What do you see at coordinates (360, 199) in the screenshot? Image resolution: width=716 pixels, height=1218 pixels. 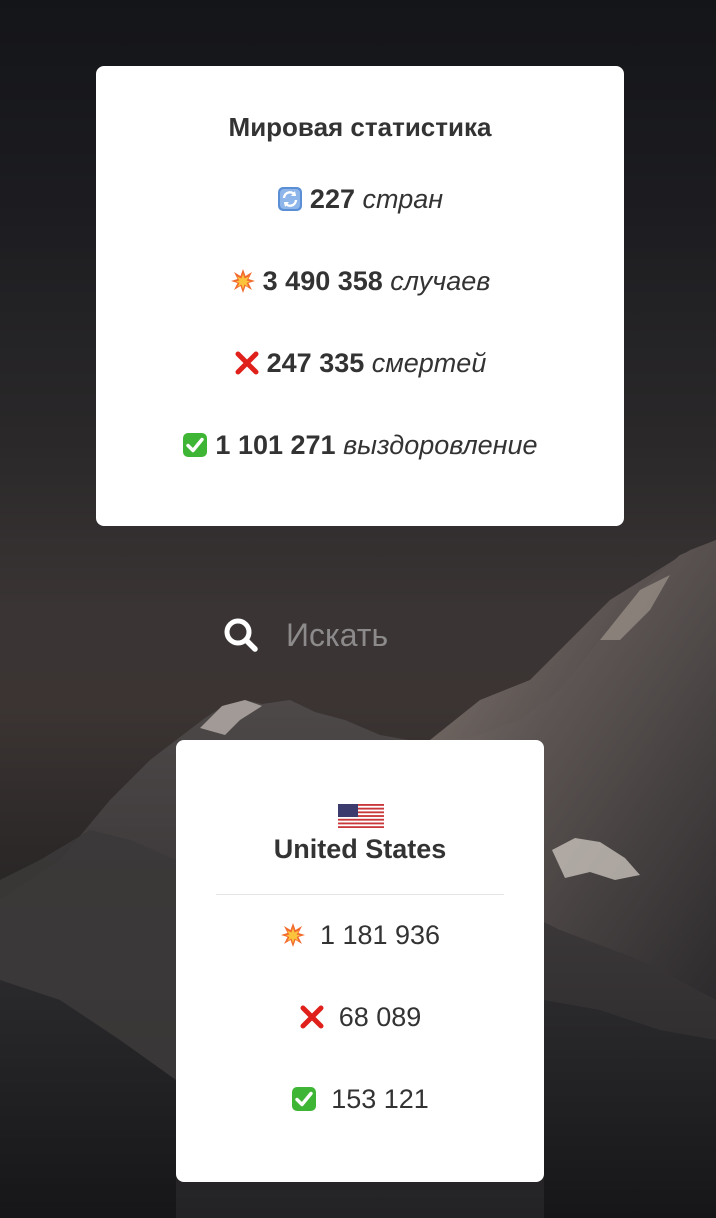 I see `countries-stat: 227 стран` at bounding box center [360, 199].